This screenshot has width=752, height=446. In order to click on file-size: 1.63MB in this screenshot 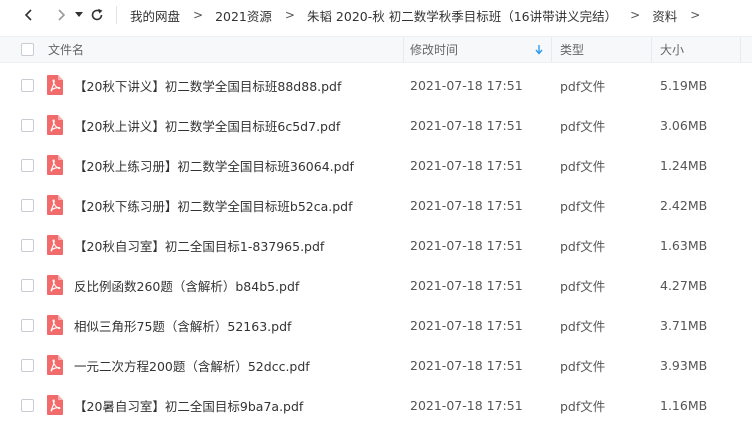, I will do `click(684, 245)`.